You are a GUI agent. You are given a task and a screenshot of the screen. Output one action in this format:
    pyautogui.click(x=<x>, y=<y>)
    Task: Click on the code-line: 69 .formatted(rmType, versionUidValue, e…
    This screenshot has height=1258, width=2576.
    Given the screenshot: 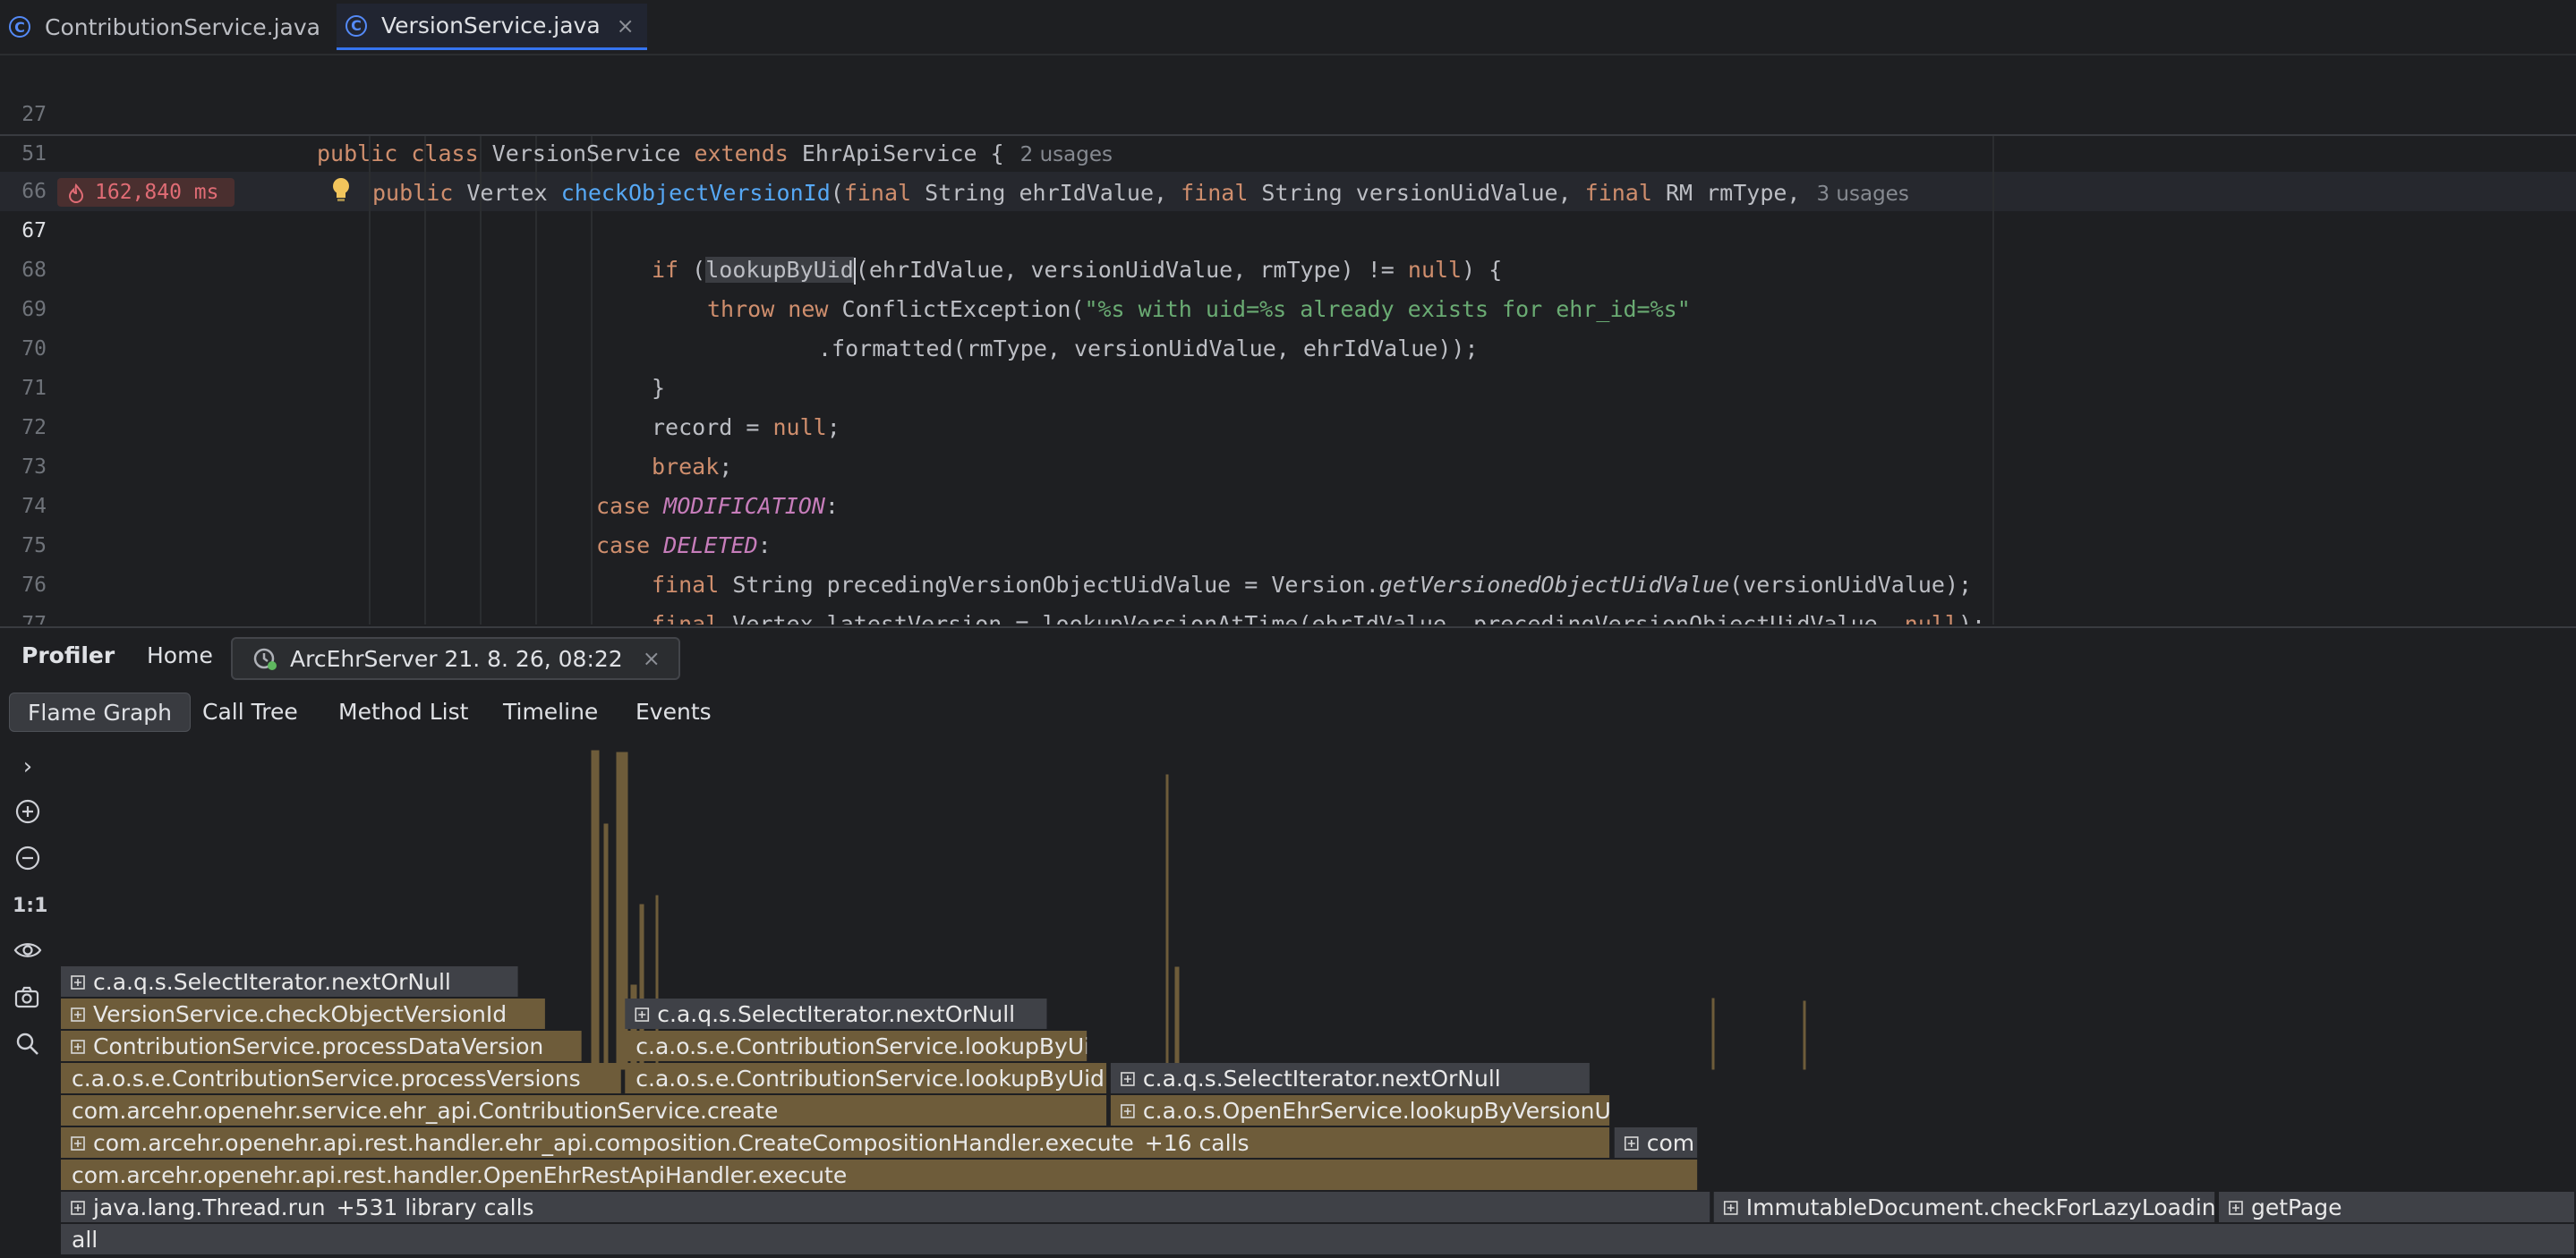 What is the action you would take?
    pyautogui.click(x=1288, y=306)
    